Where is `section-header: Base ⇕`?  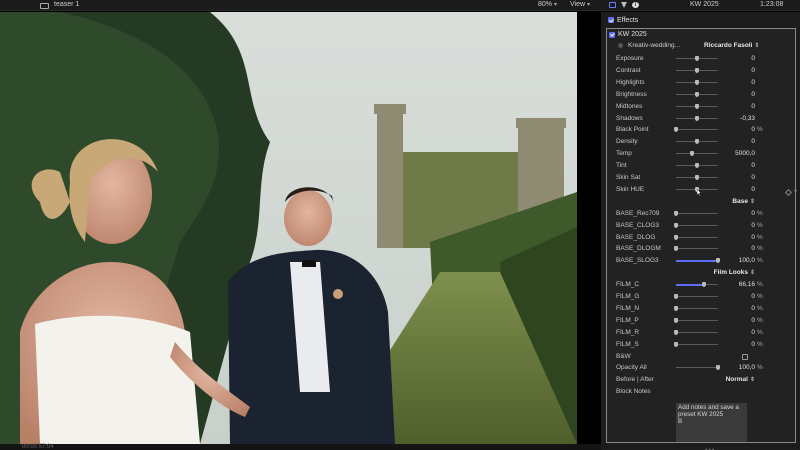
section-header: Base ⇕ is located at coordinates (706, 202).